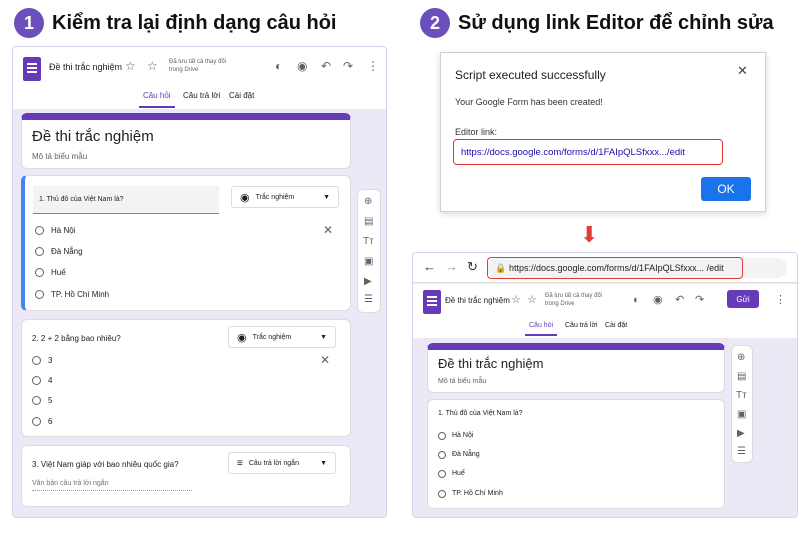  Describe the element at coordinates (435, 23) in the screenshot. I see `step2-number: 2` at that location.